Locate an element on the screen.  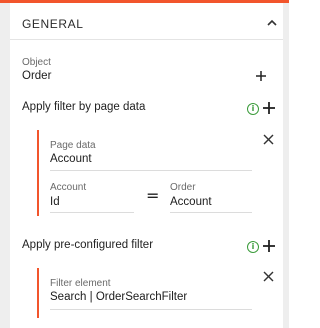
section-title: GENERAL is located at coordinates (53, 24).